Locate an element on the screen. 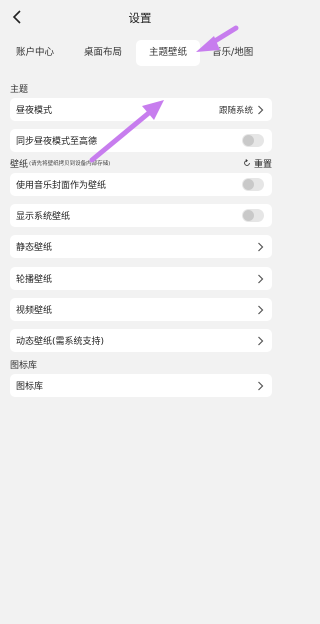  tab-account-center: 账户中心 is located at coordinates (35, 53).